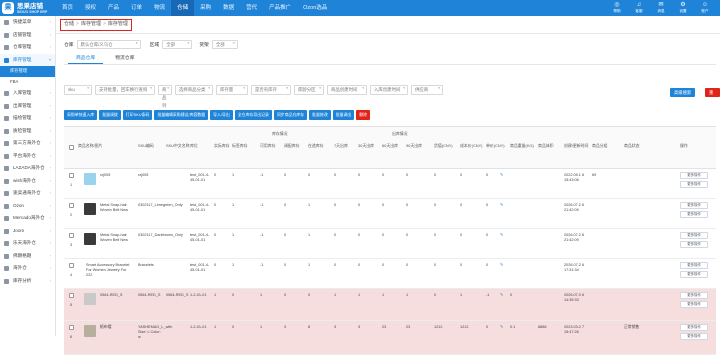  I want to click on topnav-item-0: 首页, so click(67, 8).